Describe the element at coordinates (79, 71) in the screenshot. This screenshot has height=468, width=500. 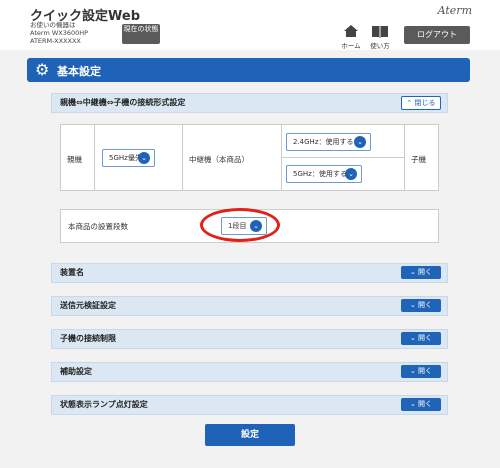
I see `page-title: 基本設定` at that location.